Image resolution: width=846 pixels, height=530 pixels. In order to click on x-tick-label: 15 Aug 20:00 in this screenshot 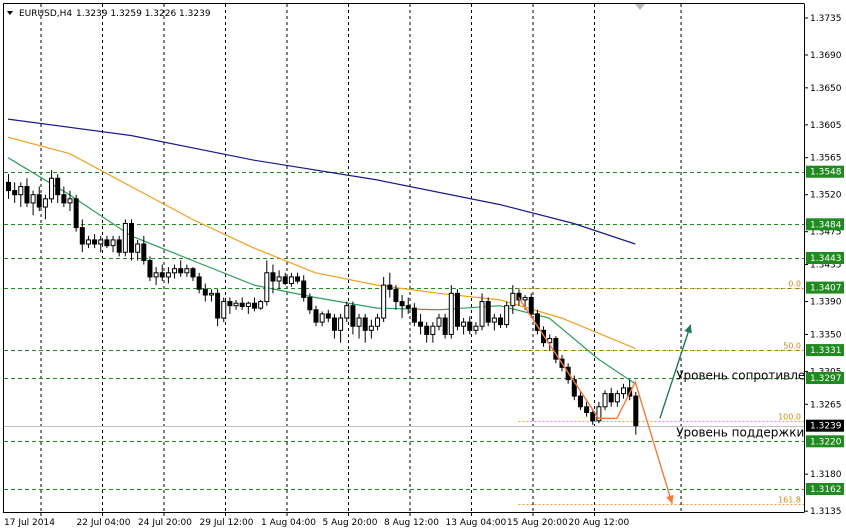, I will do `click(537, 523)`.